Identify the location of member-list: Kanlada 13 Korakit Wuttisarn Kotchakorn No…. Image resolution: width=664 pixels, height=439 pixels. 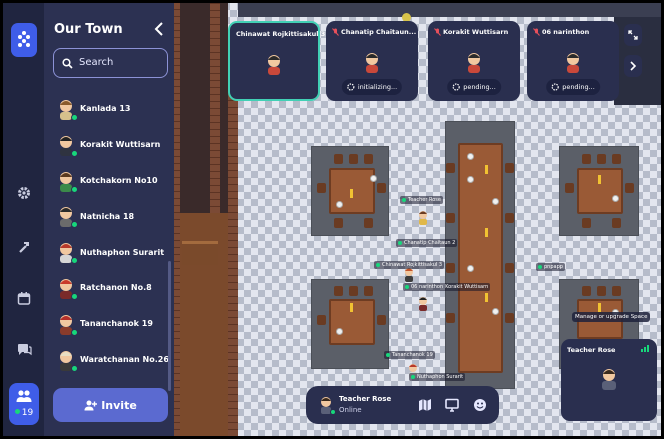
(107, 234).